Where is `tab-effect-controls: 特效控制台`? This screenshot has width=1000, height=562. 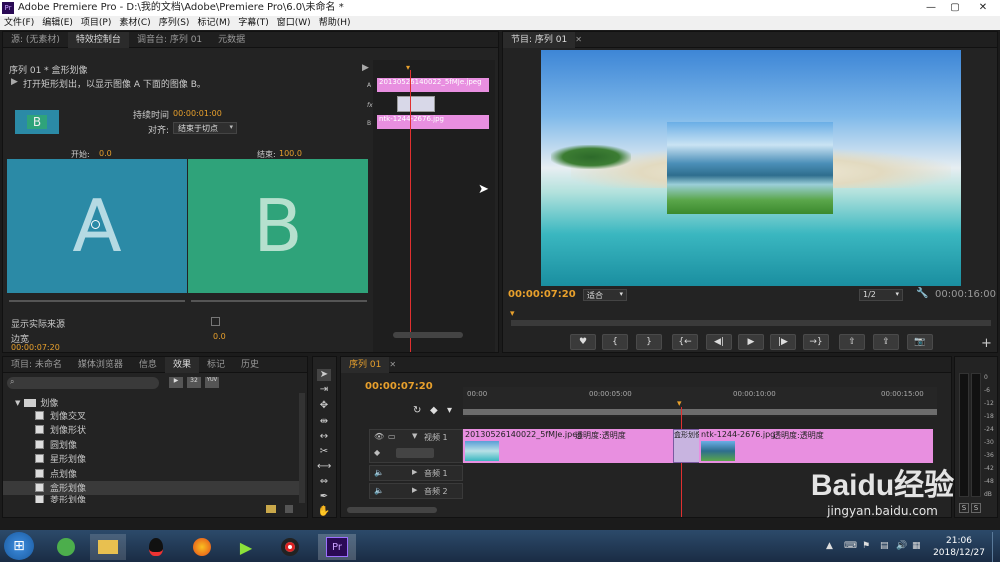
tab-effect-controls: 特效控制台 is located at coordinates (98, 39).